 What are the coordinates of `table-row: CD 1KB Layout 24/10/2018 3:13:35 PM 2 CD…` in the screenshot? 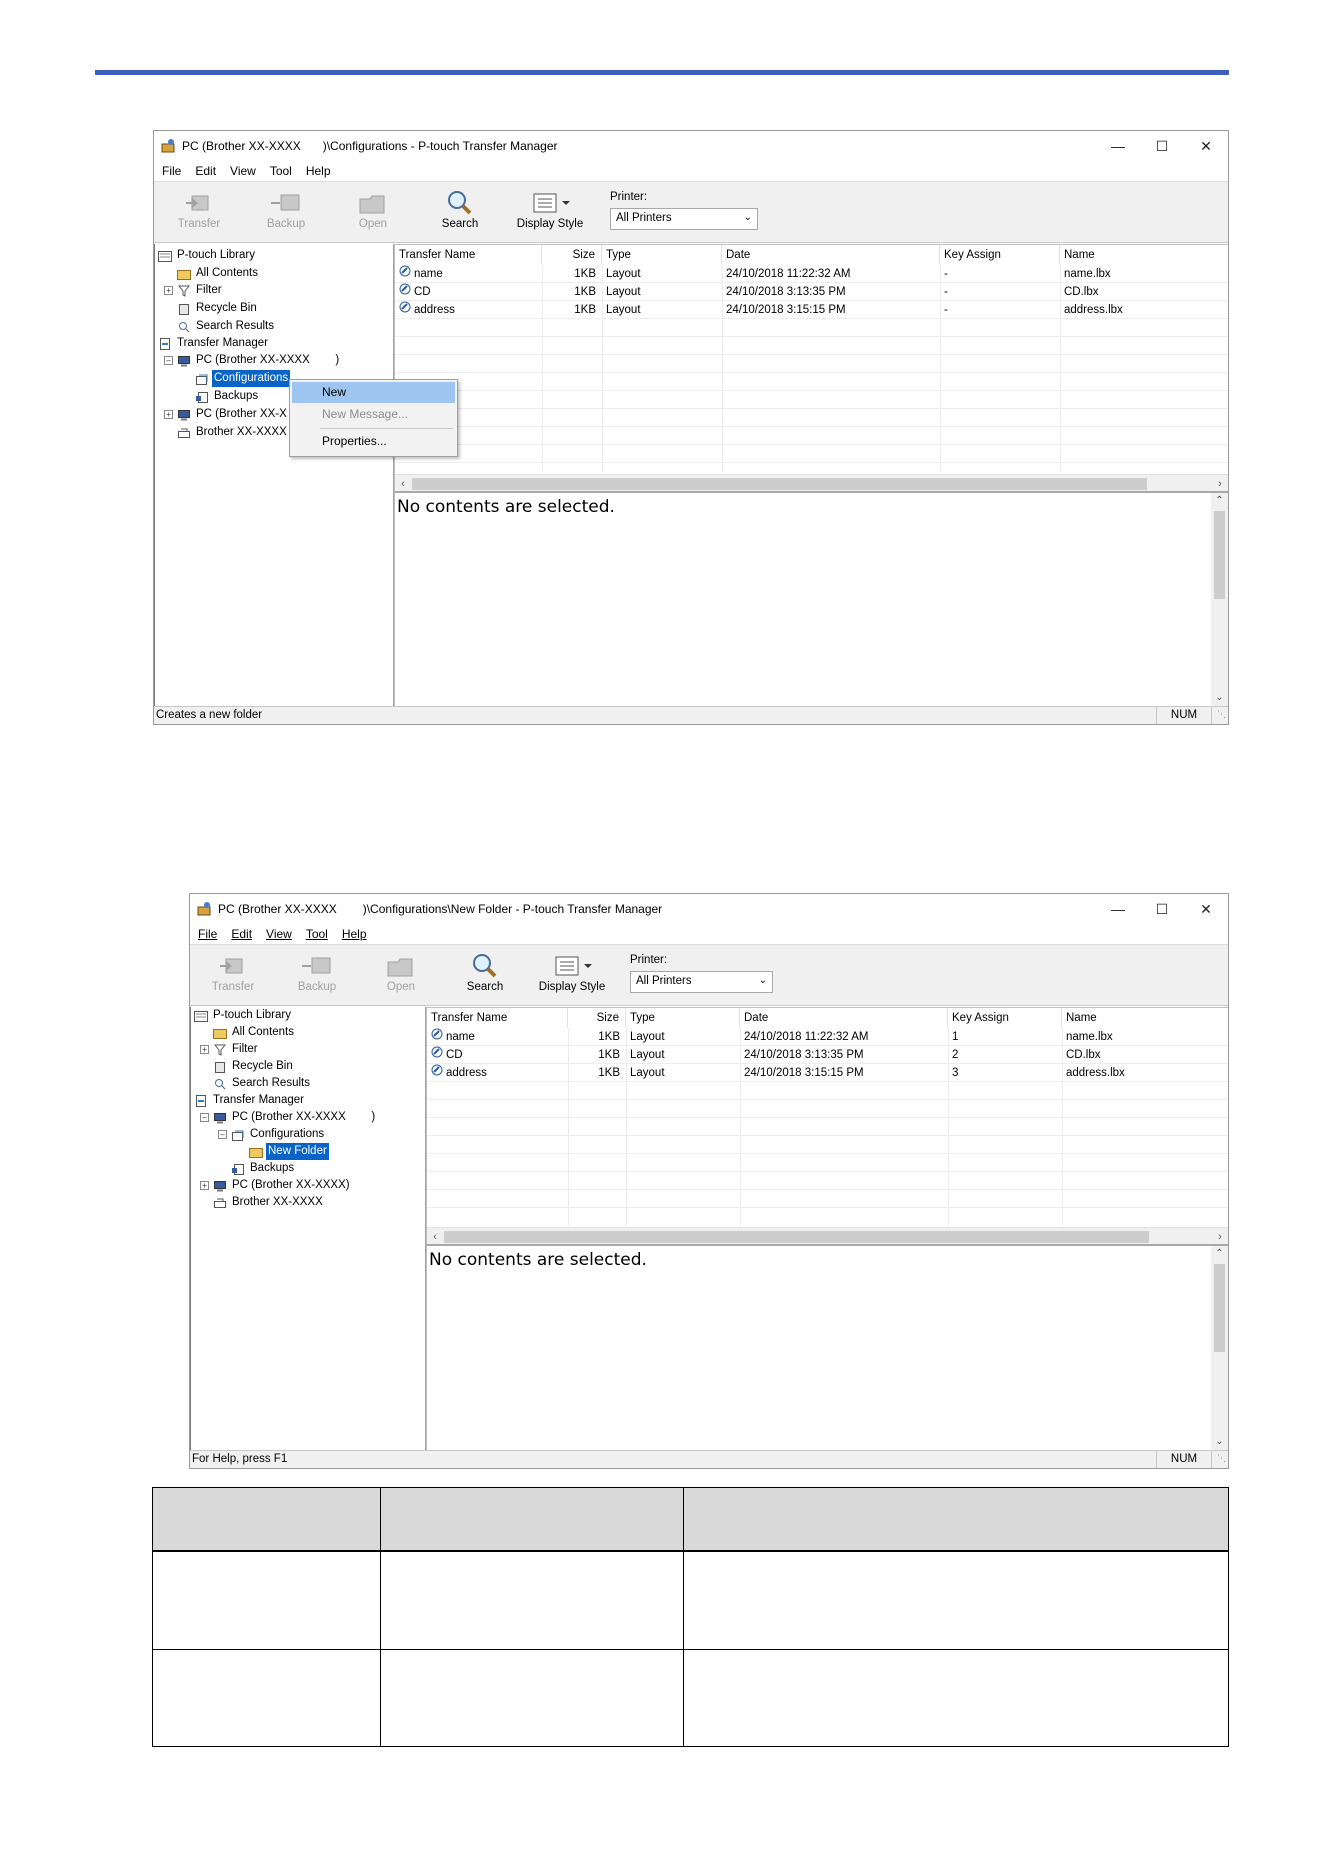 It's located at (827, 1055).